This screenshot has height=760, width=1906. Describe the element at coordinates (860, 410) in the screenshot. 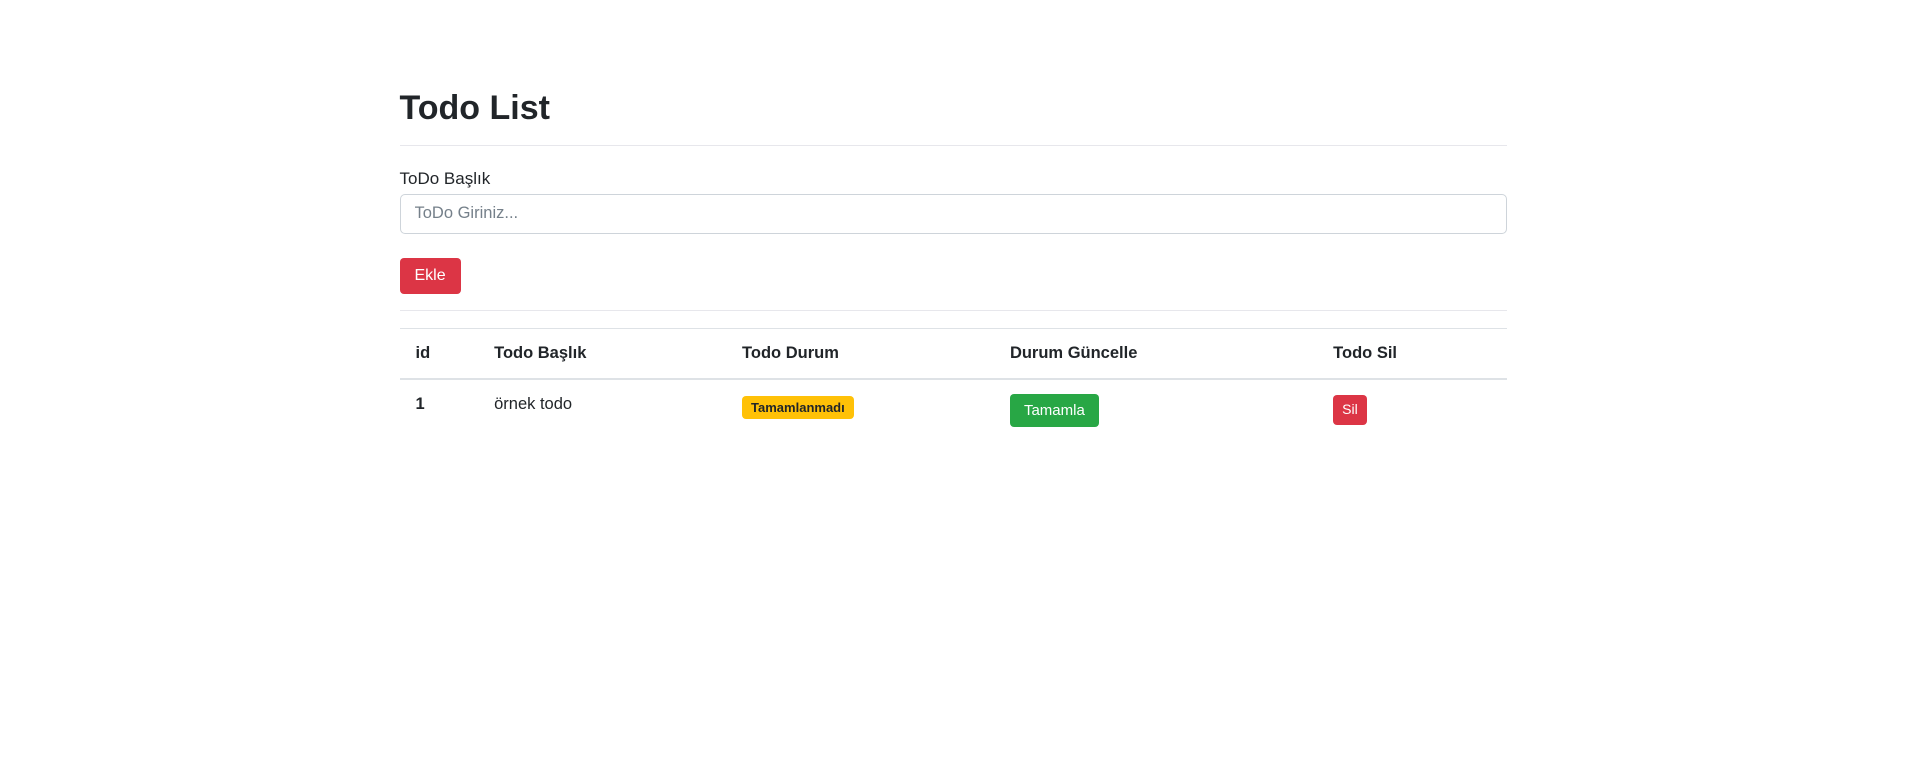

I see `todo-status-cell: Tamamlanmadı` at that location.